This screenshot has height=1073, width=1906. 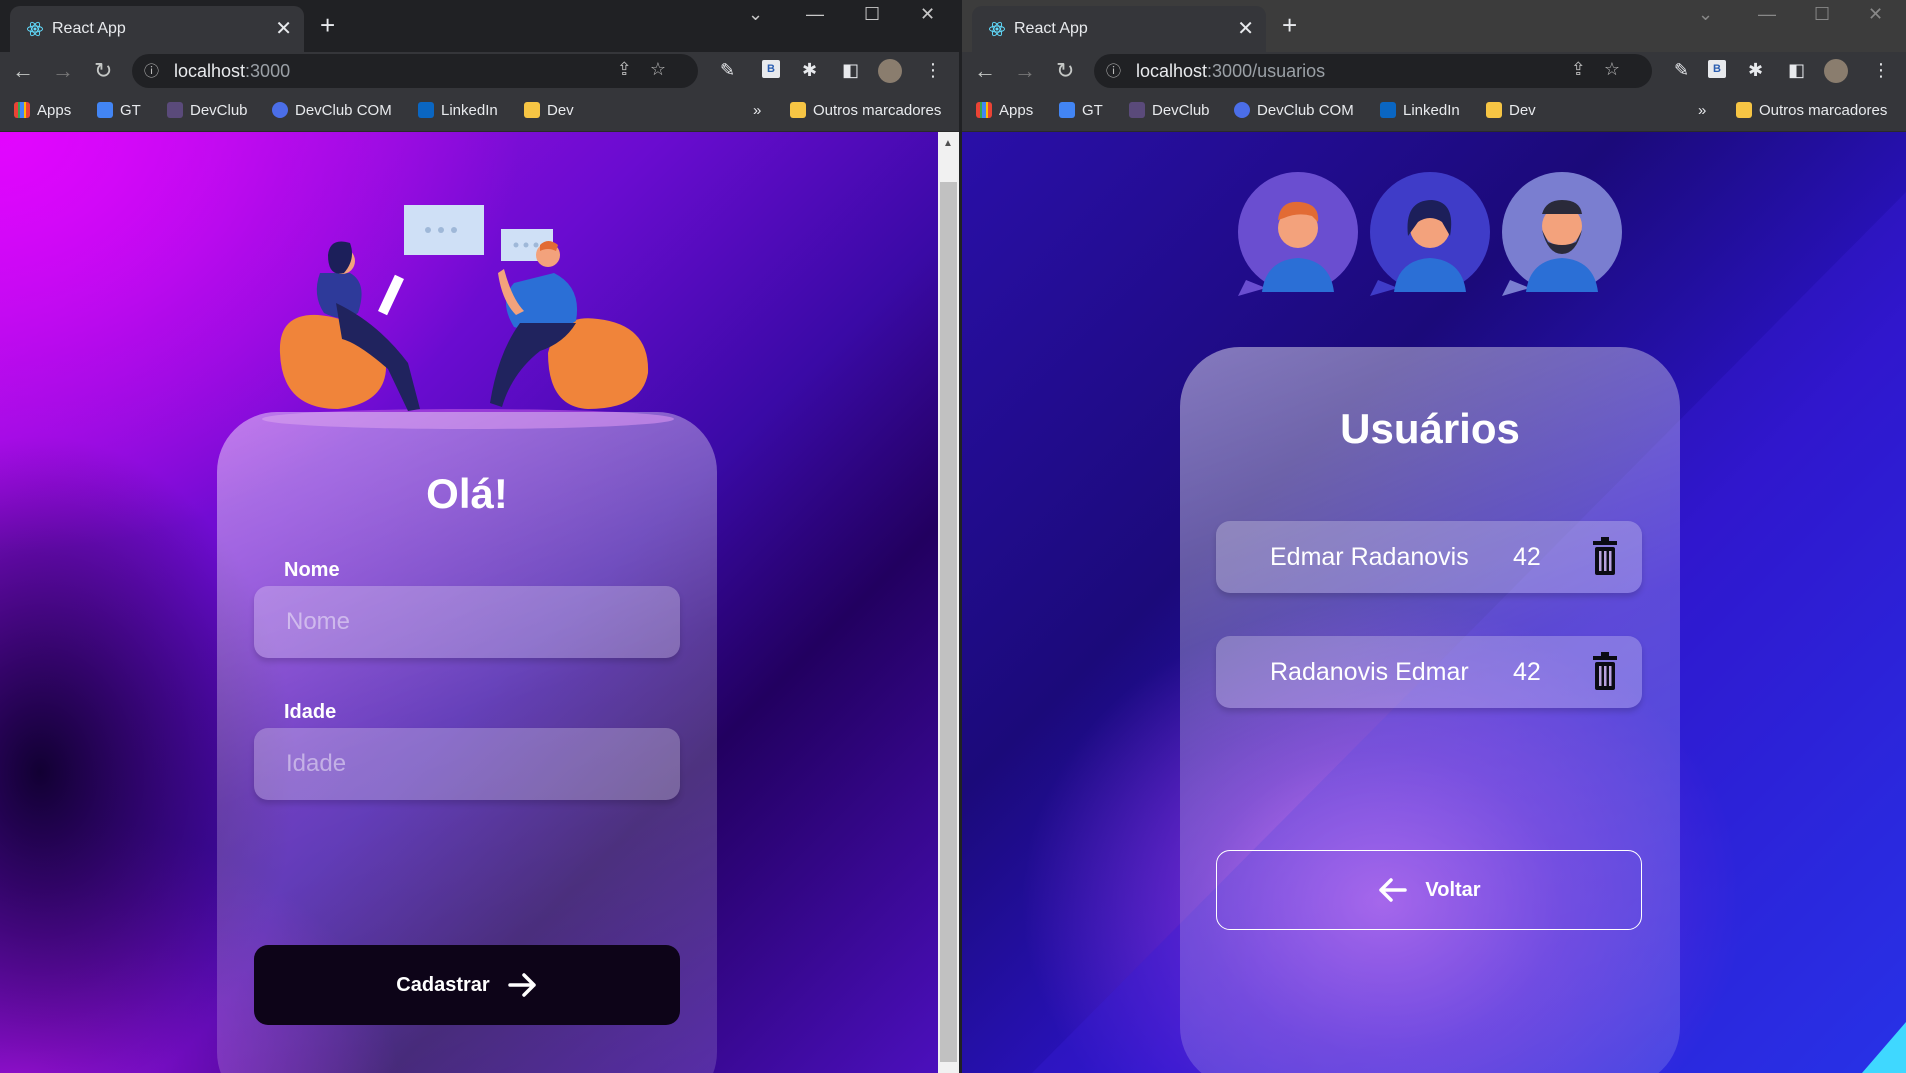 I want to click on page-title: Usuários, so click(x=1430, y=428).